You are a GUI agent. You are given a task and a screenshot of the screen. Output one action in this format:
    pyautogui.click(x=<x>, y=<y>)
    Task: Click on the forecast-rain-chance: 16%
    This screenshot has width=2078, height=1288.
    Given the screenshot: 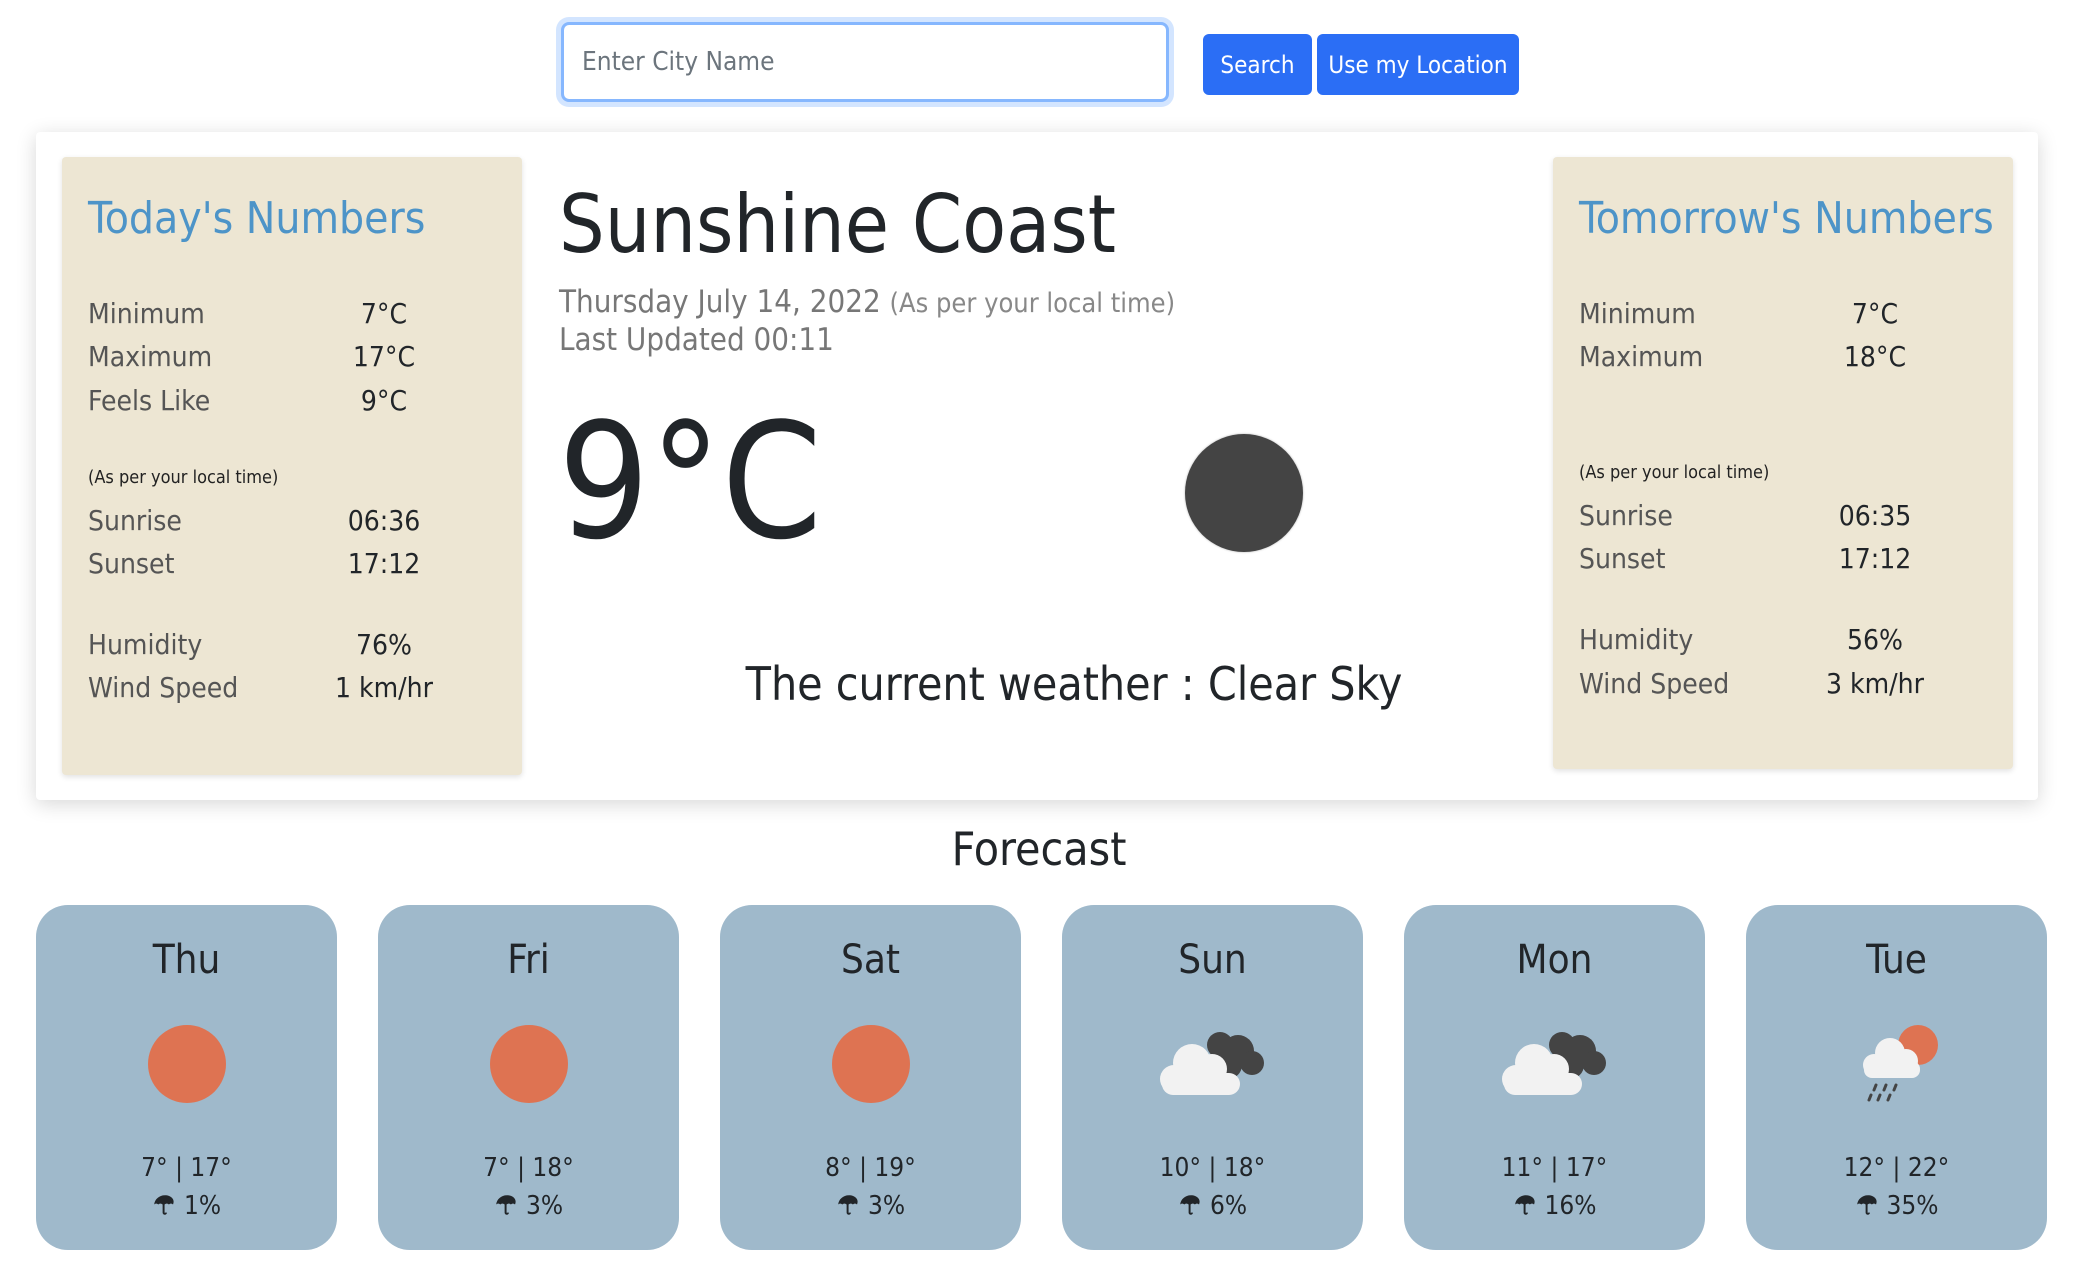 What is the action you would take?
    pyautogui.click(x=1554, y=1206)
    